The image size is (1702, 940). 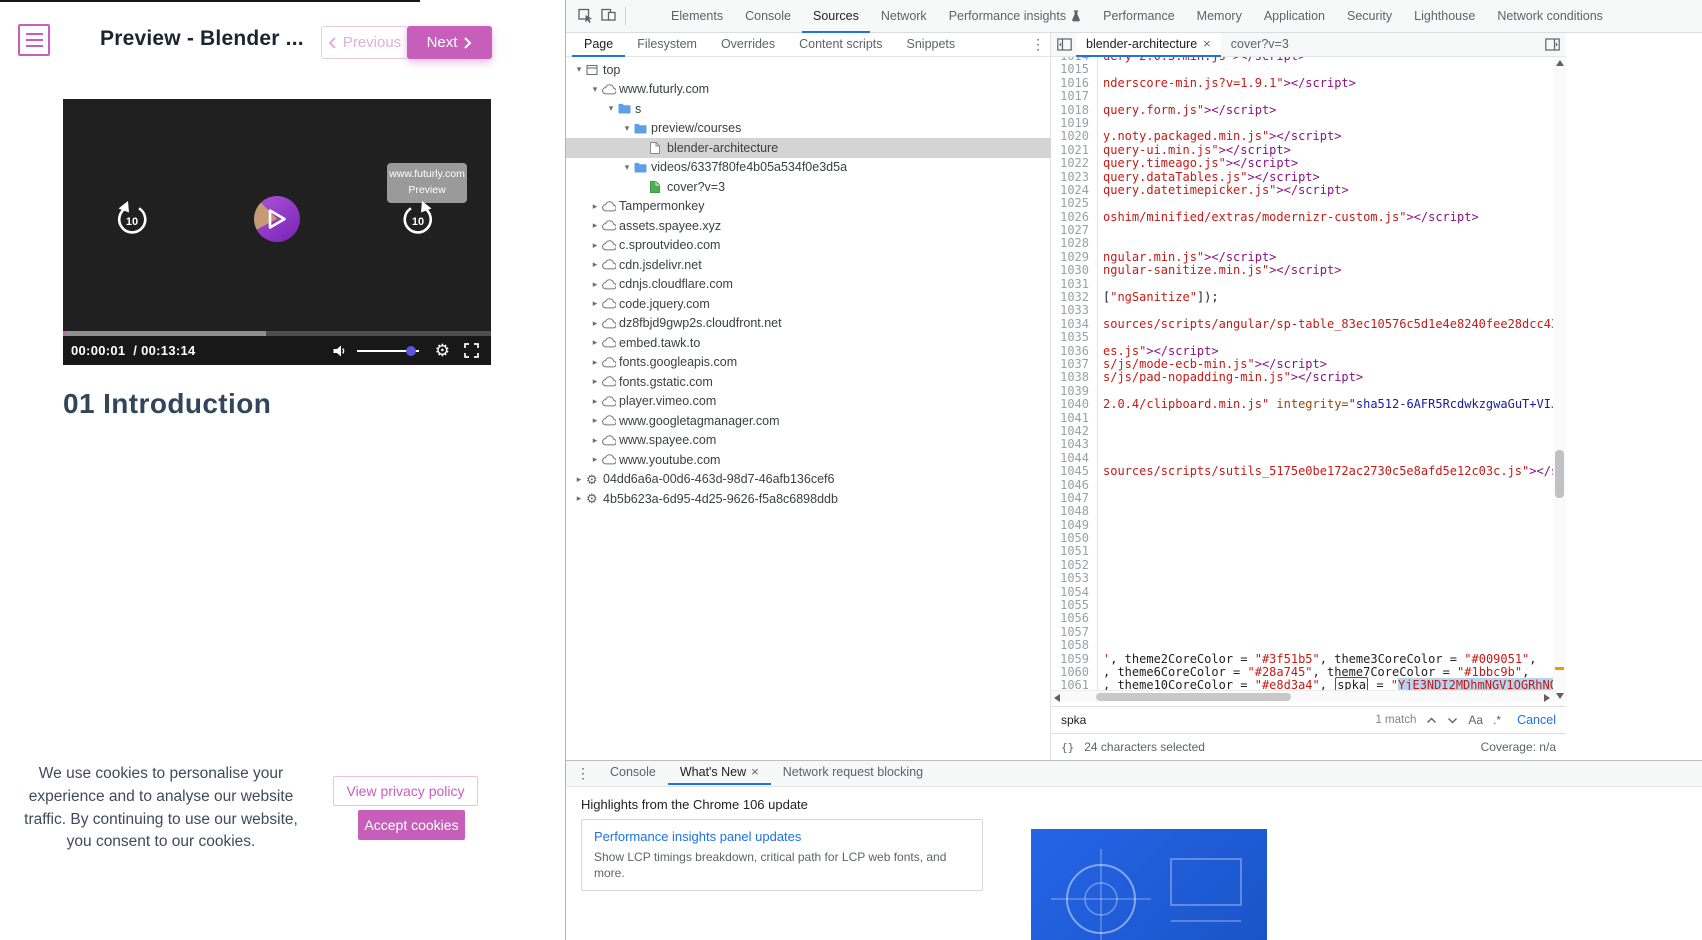 What do you see at coordinates (405, 791) in the screenshot?
I see `view-privacy-policy-button: View privacy policy` at bounding box center [405, 791].